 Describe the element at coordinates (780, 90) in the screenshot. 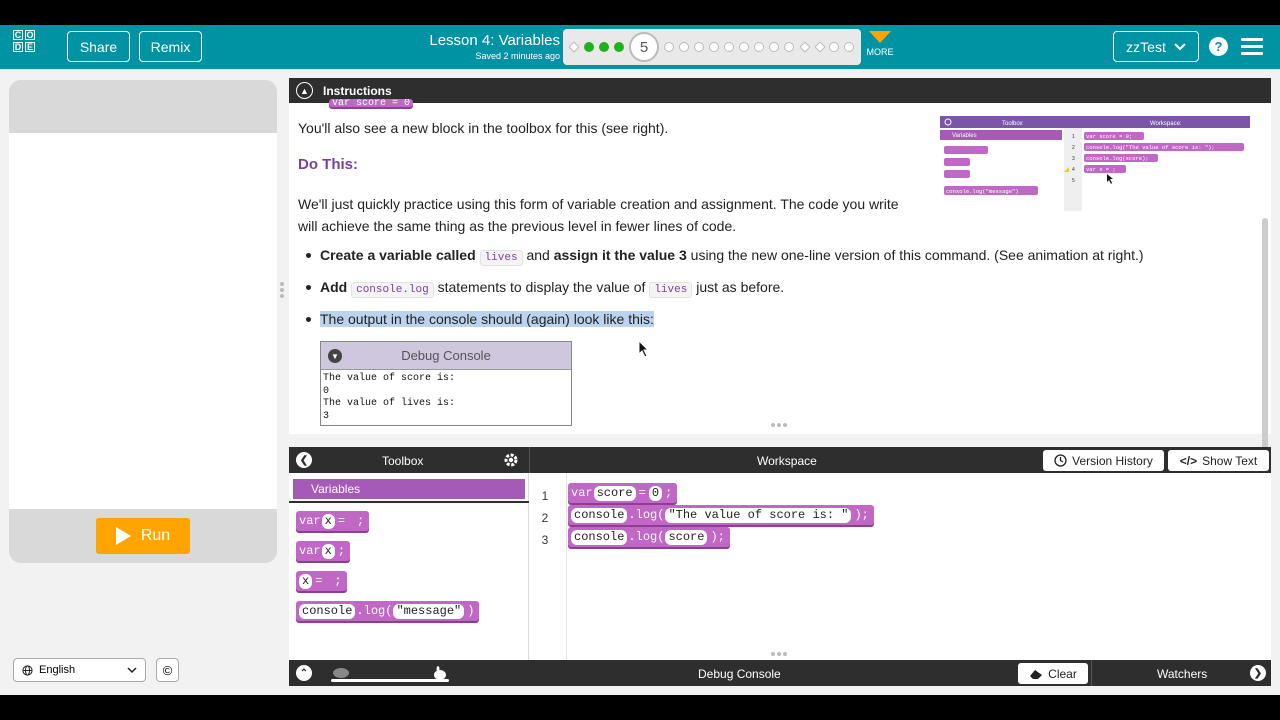

I see `instructions-bar: ▲ Instructions` at that location.